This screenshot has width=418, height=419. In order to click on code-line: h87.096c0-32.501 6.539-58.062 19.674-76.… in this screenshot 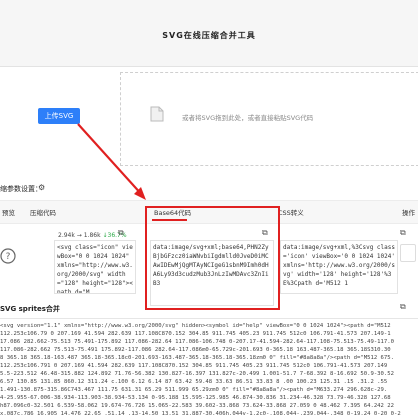, I will do `click(197, 406)`.